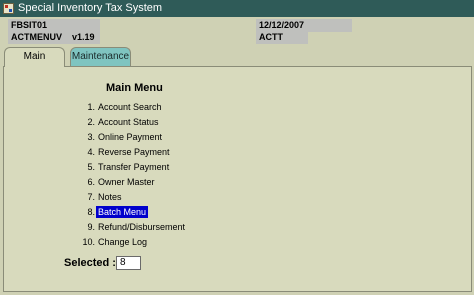  Describe the element at coordinates (91, 152) in the screenshot. I see `menu-item-number: 4.` at that location.